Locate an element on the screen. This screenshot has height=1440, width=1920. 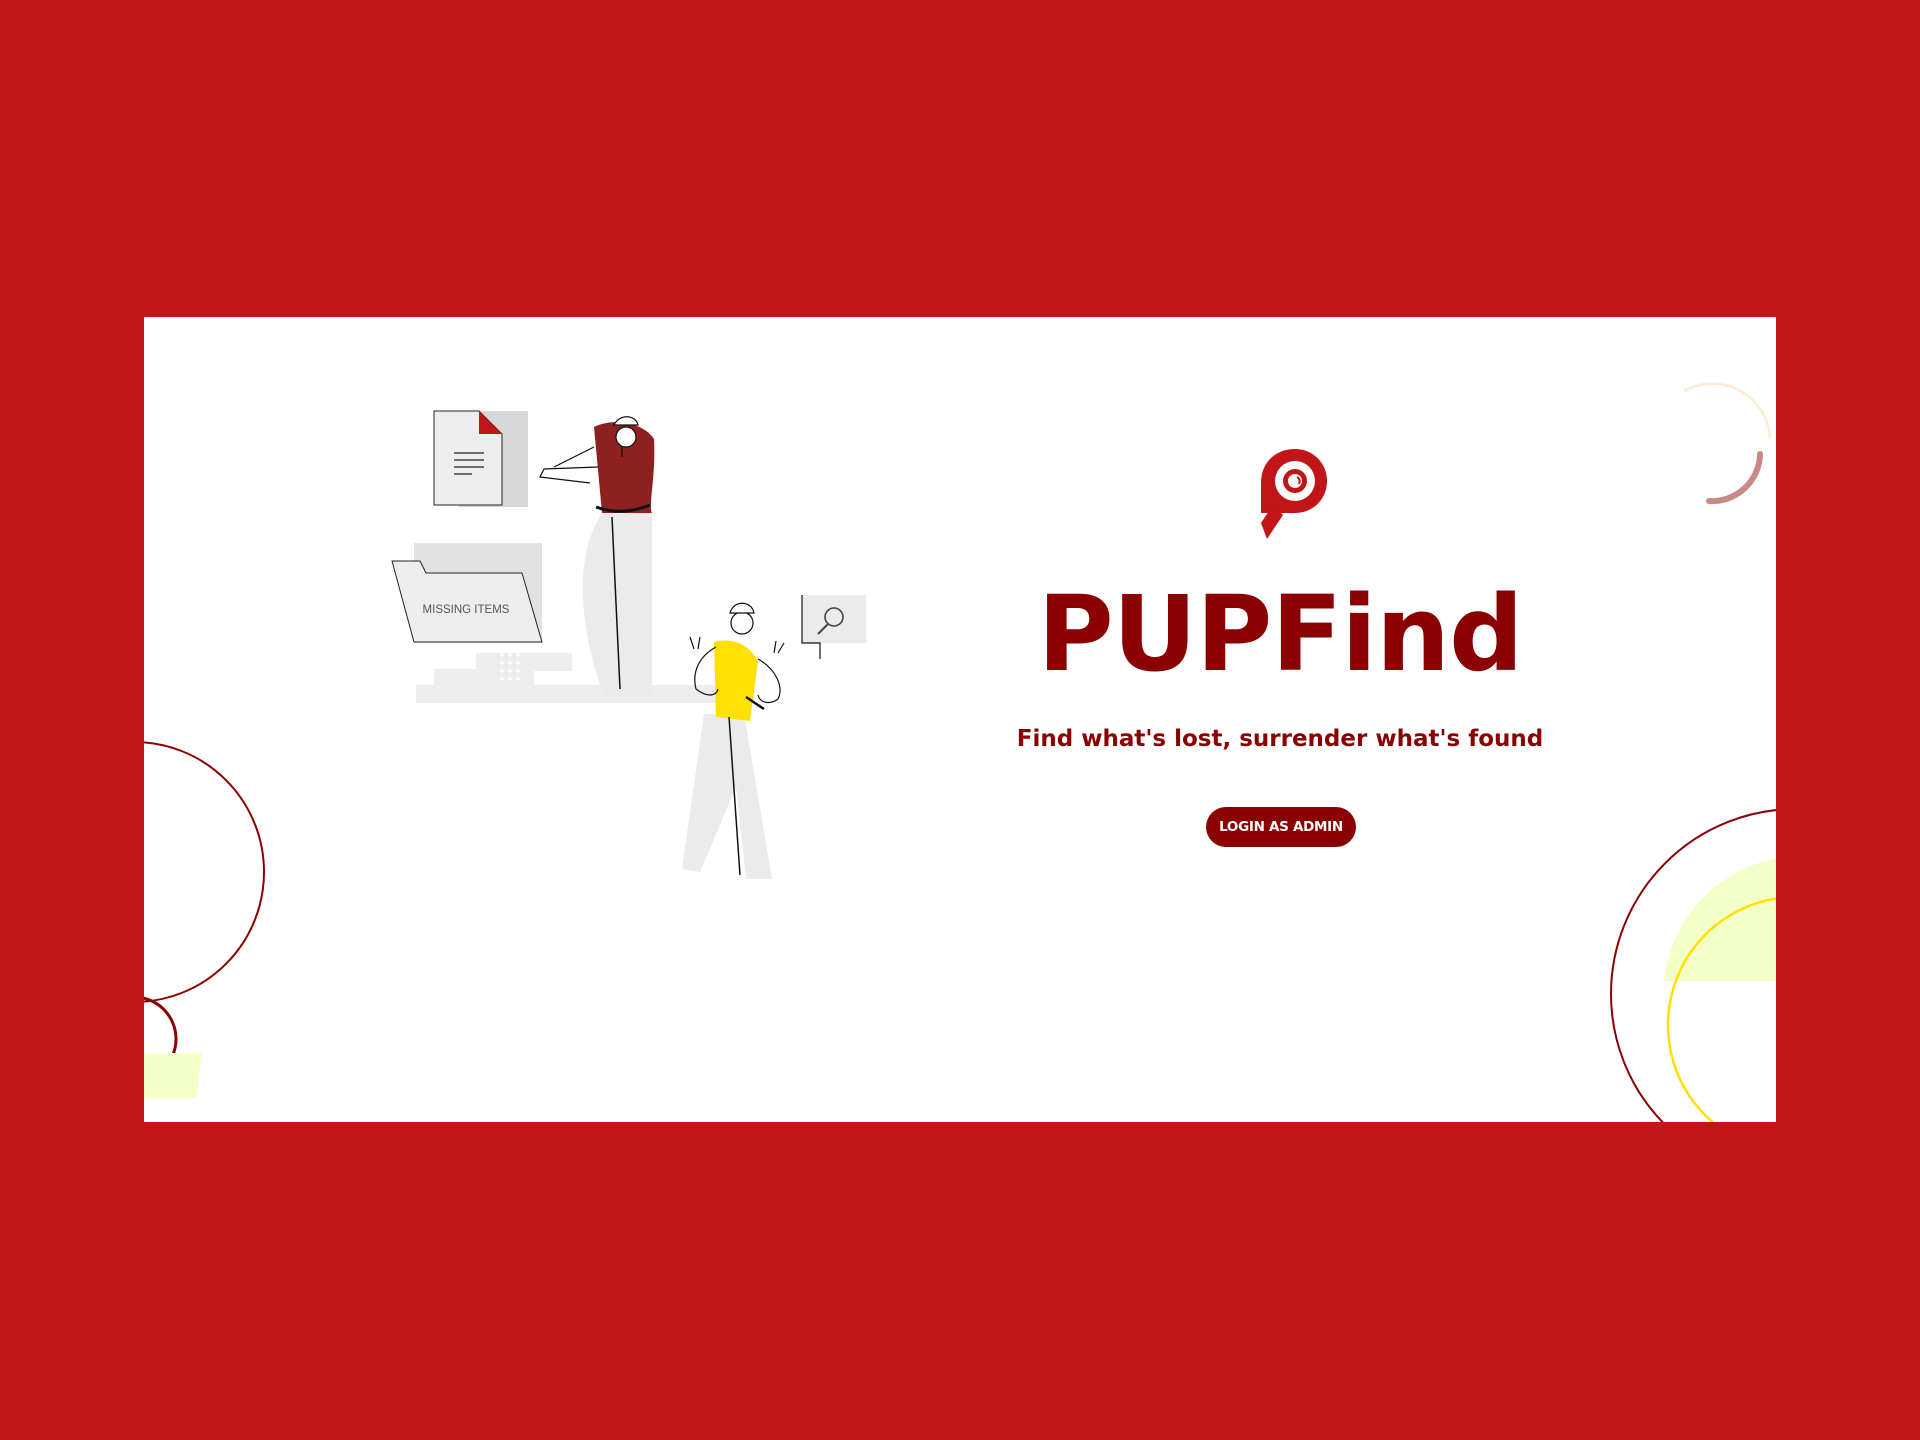
folder-label: MISSING ITEMS is located at coordinates (466, 610).